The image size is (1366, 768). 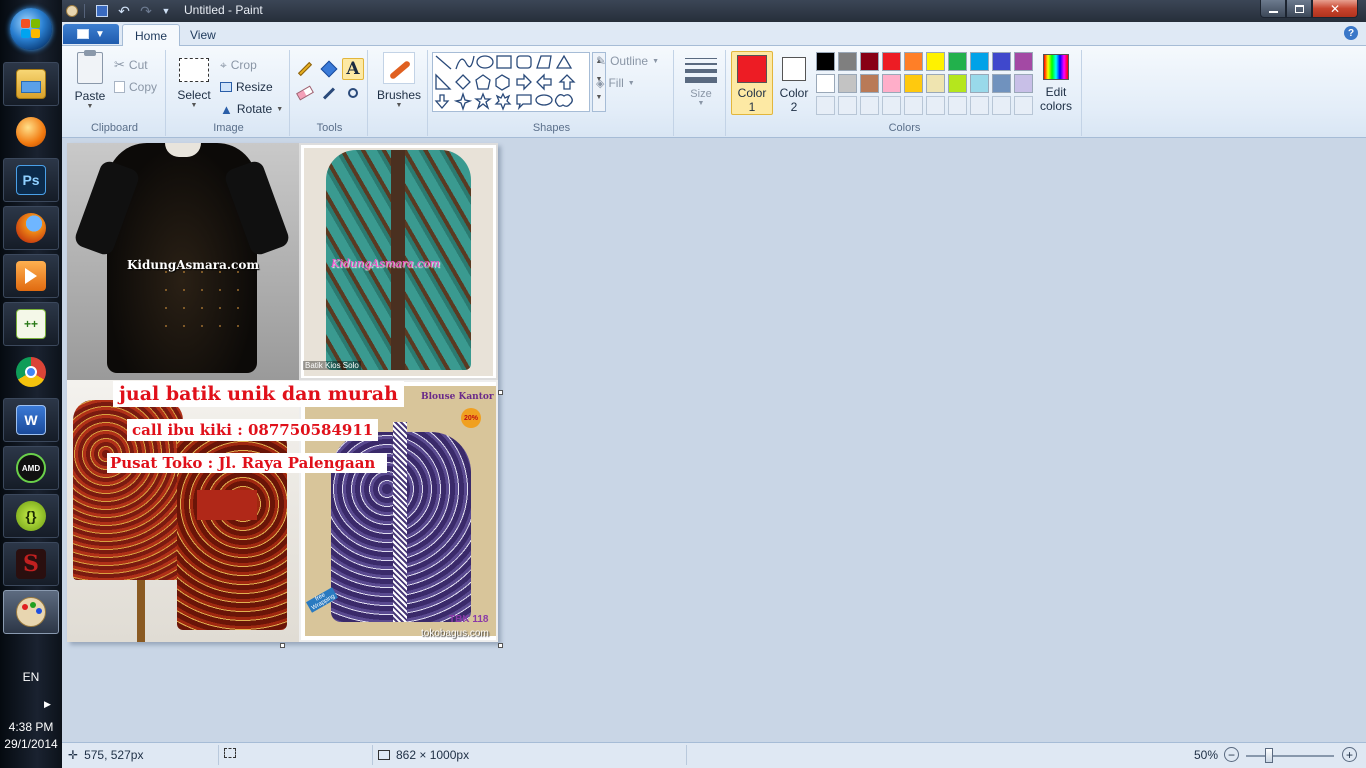 I want to click on resize-handle-bottom, so click(x=282, y=645).